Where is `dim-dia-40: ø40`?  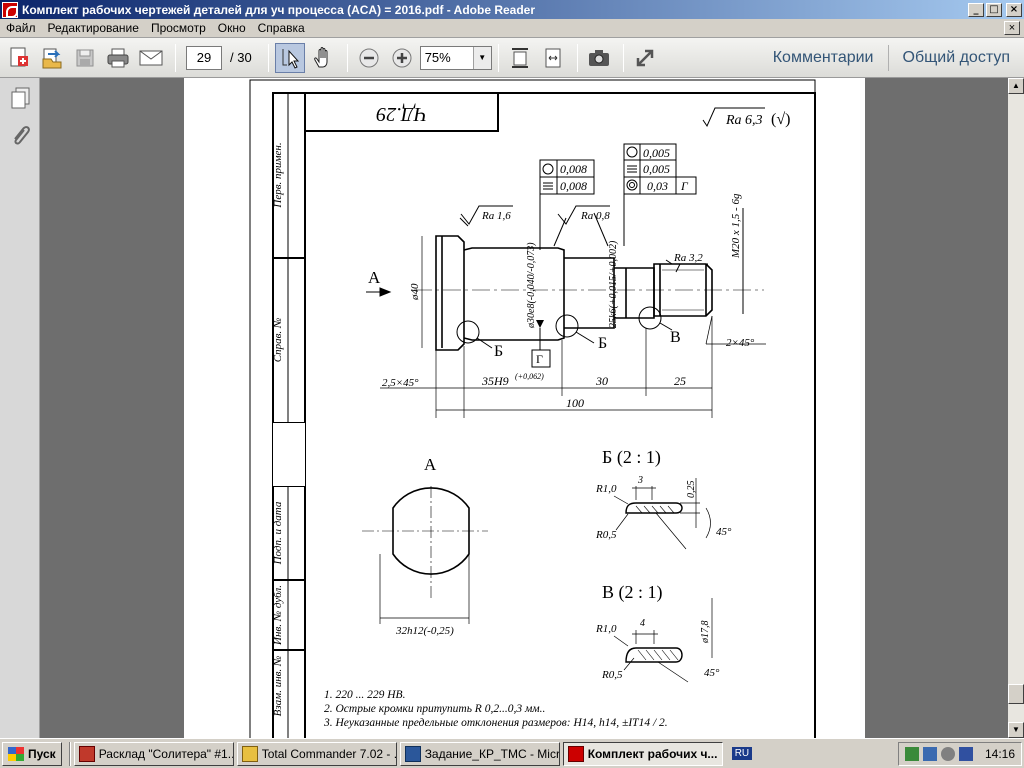
dim-dia-40: ø40 is located at coordinates (415, 292).